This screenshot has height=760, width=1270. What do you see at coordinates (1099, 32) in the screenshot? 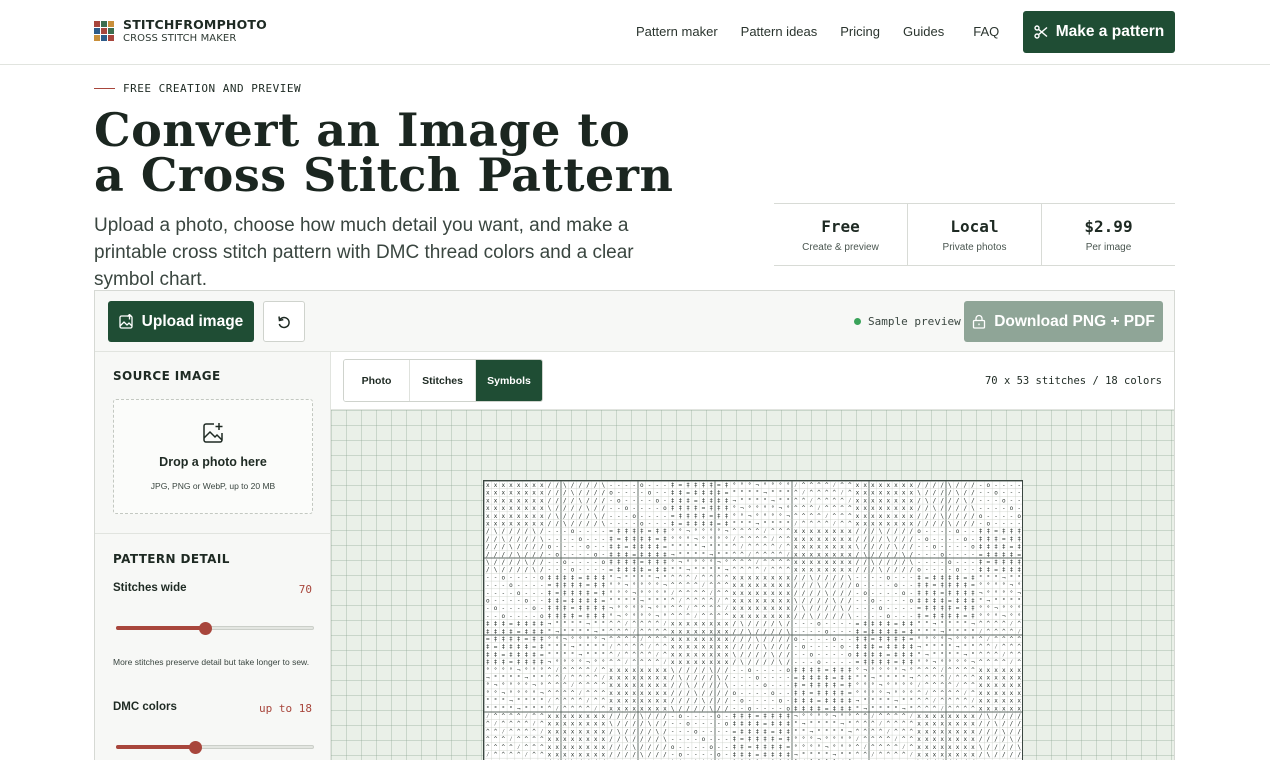
I see `make-pattern-button: Make a pattern` at bounding box center [1099, 32].